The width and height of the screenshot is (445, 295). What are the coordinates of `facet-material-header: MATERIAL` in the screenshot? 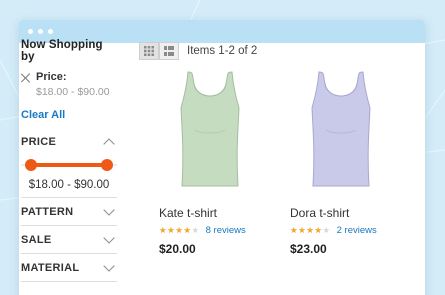 It's located at (69, 267).